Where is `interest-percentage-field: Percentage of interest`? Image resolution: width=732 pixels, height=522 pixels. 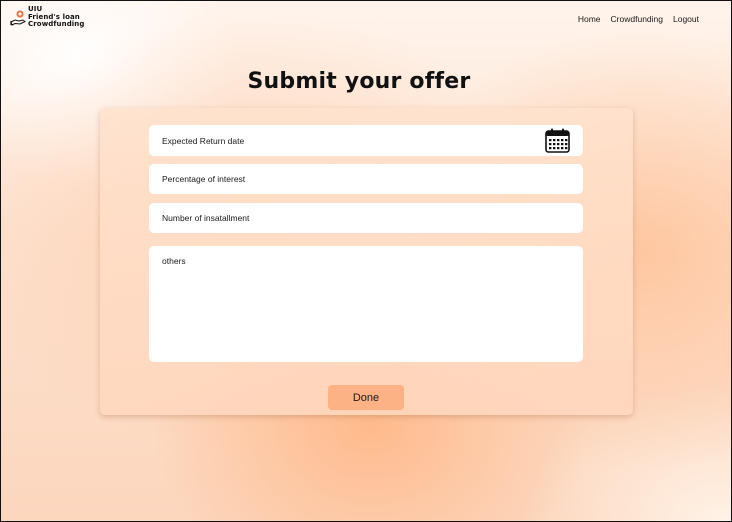 interest-percentage-field: Percentage of interest is located at coordinates (366, 179).